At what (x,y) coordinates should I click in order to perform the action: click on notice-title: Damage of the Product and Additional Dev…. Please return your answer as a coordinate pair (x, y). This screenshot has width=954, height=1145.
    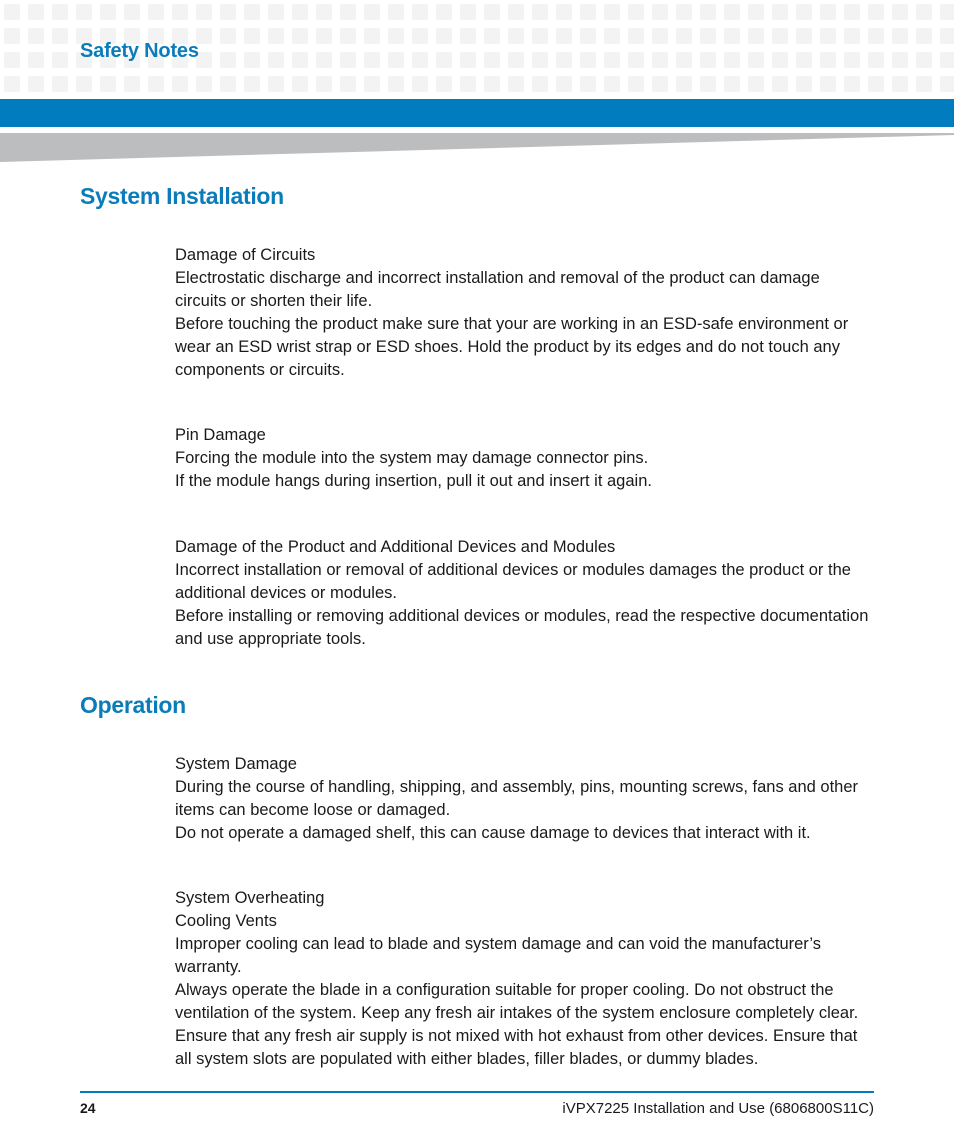
    Looking at the image, I should click on (395, 547).